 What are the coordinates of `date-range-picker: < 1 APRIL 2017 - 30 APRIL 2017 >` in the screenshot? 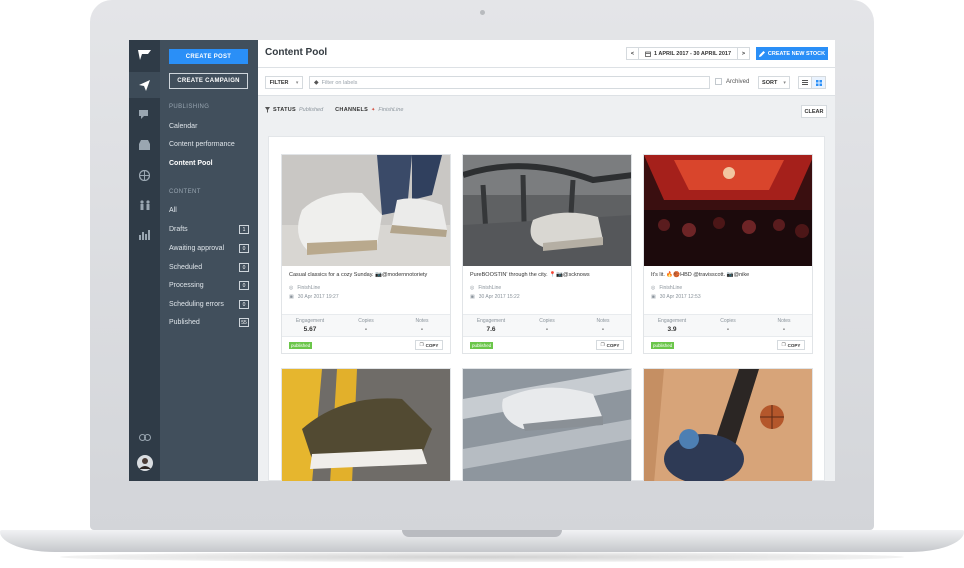 It's located at (688, 53).